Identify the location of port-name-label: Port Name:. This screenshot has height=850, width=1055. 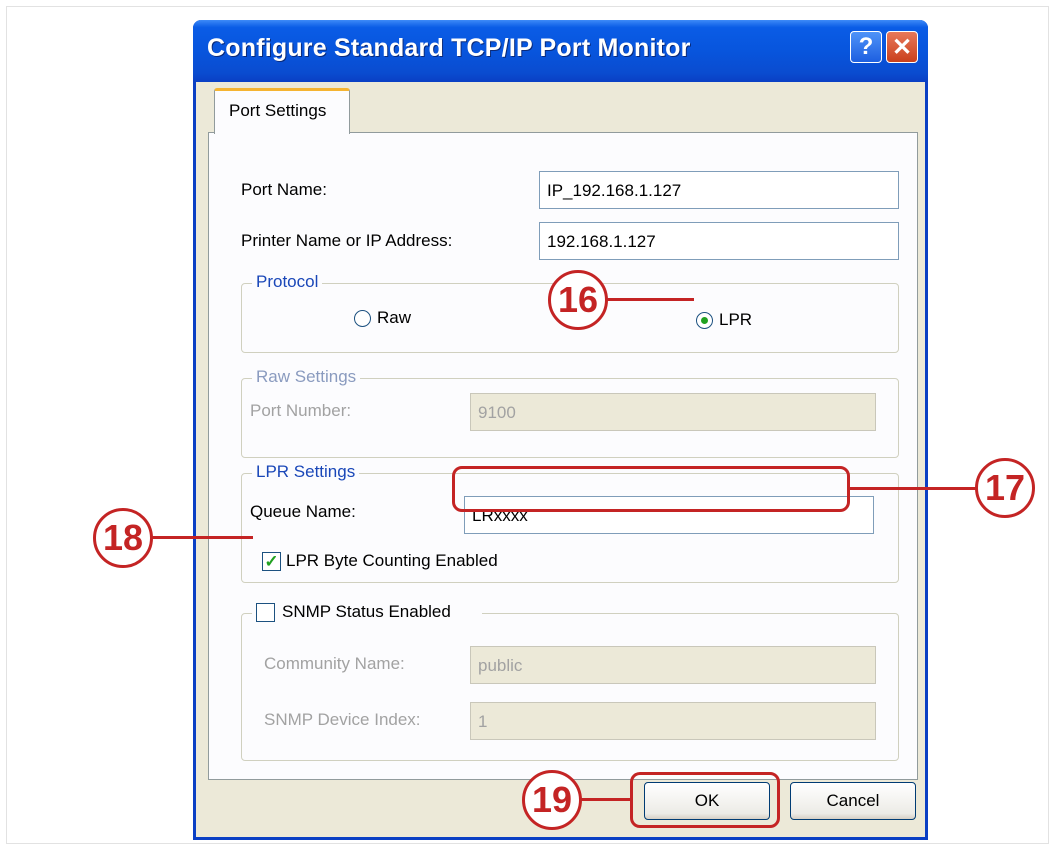
(284, 189).